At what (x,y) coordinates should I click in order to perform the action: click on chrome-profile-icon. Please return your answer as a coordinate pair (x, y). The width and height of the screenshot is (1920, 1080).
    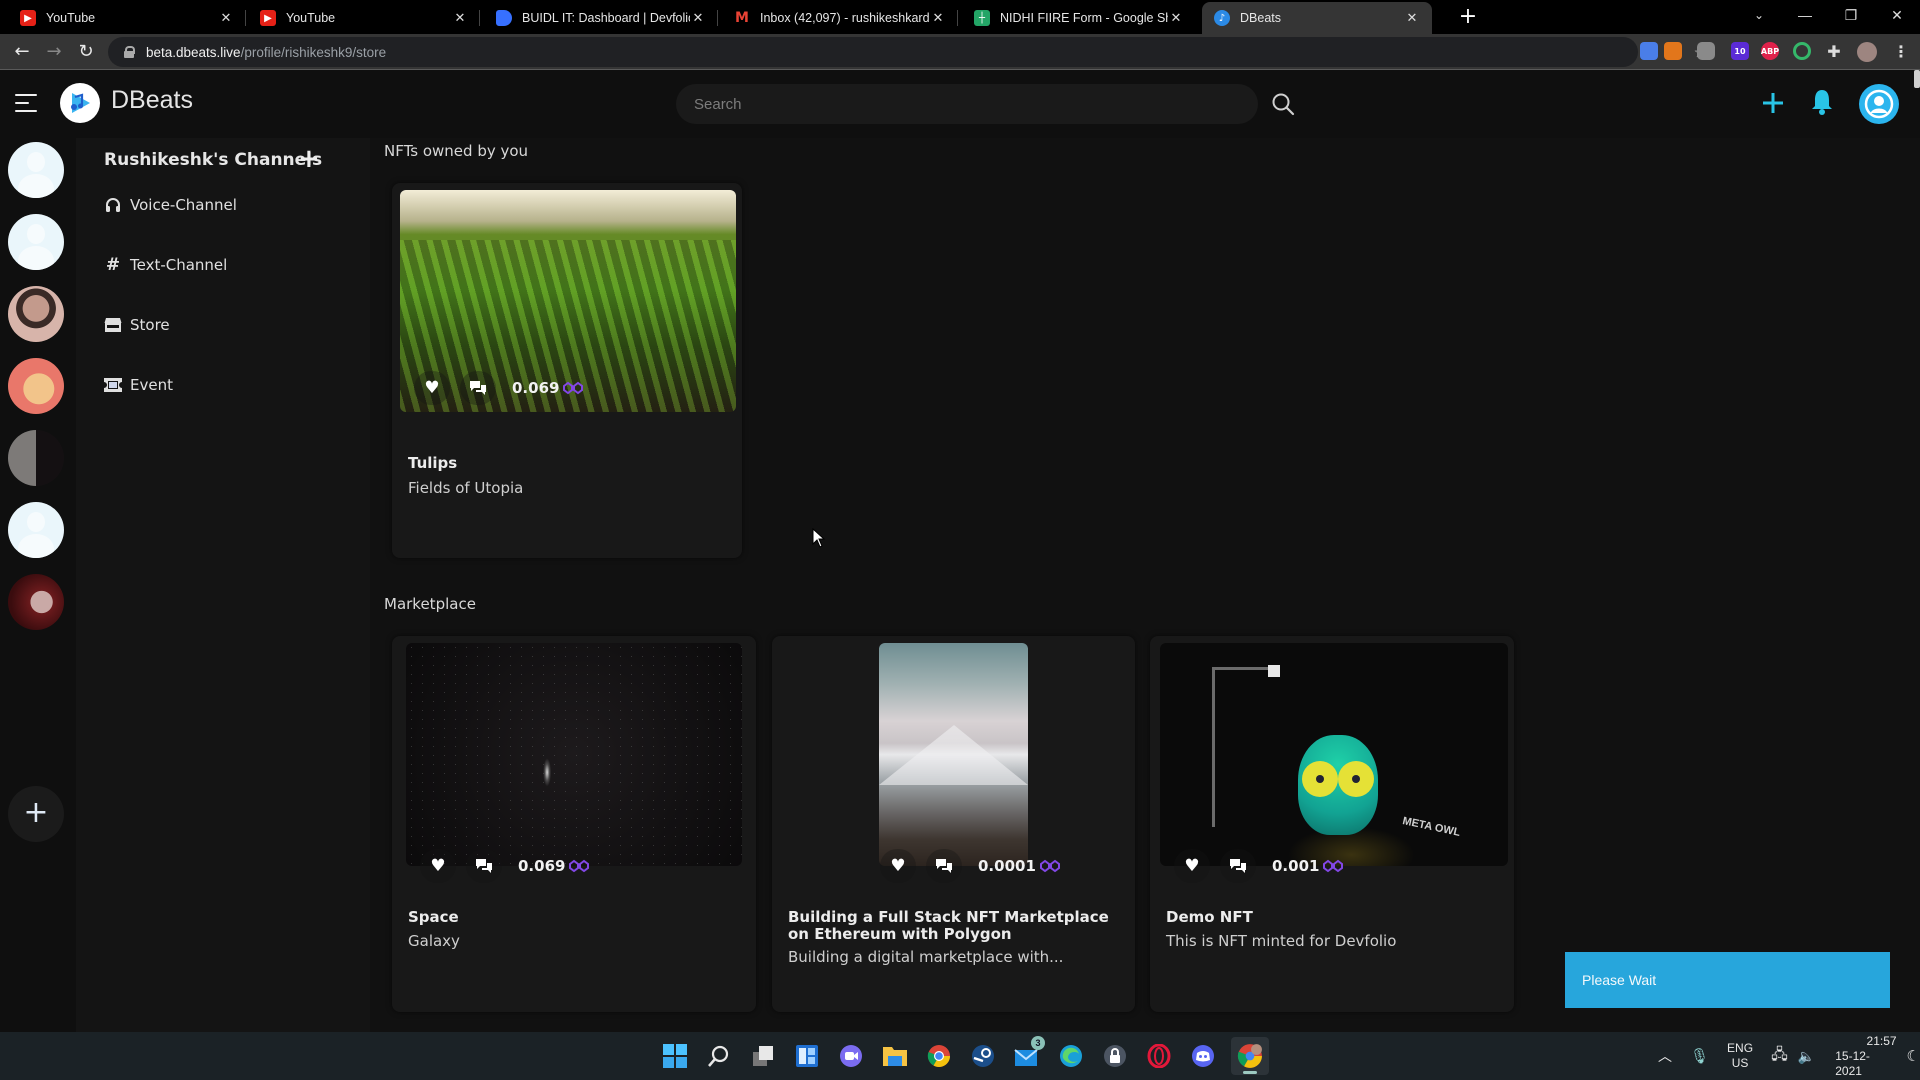
    Looking at the image, I should click on (1250, 1056).